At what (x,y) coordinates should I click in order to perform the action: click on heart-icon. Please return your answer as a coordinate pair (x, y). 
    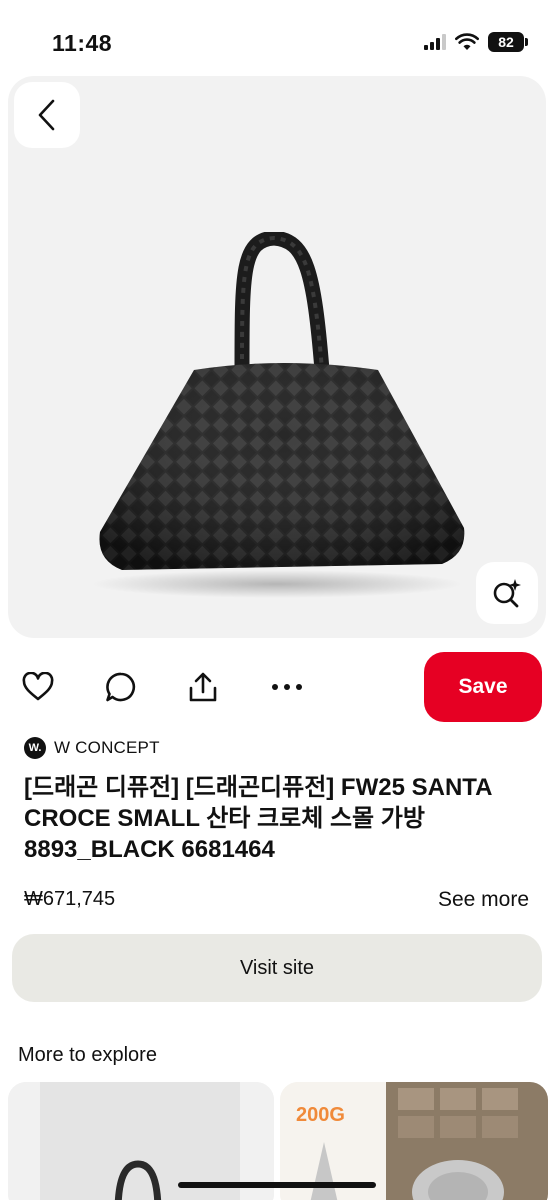
    Looking at the image, I should click on (38, 687).